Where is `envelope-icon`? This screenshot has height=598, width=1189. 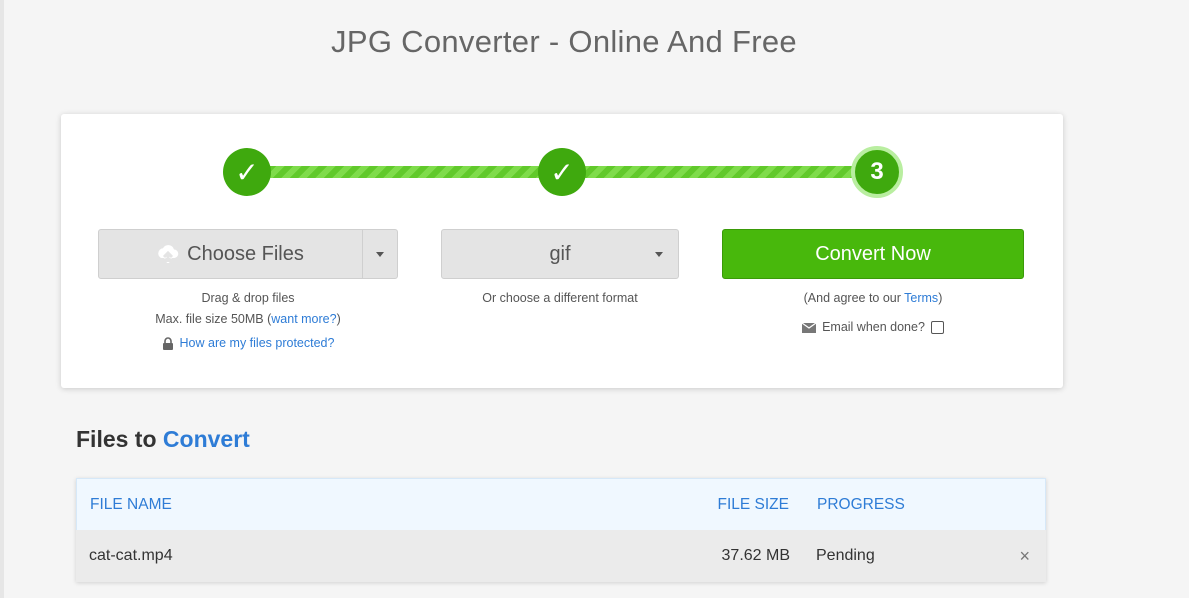 envelope-icon is located at coordinates (809, 327).